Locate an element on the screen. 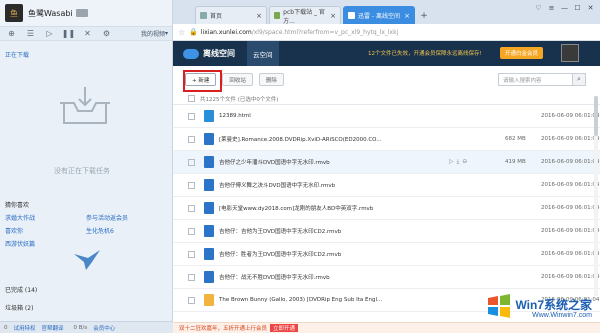  play-icon: ▷ is located at coordinates (451, 162).